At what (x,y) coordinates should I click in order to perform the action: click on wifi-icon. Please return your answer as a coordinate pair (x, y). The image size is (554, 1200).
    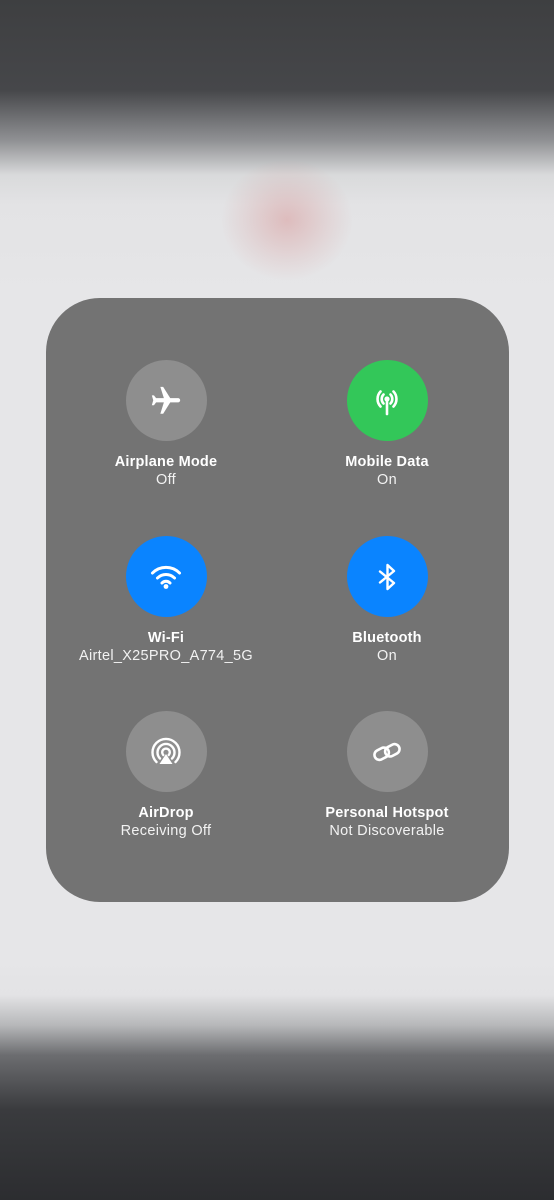
    Looking at the image, I should click on (166, 577).